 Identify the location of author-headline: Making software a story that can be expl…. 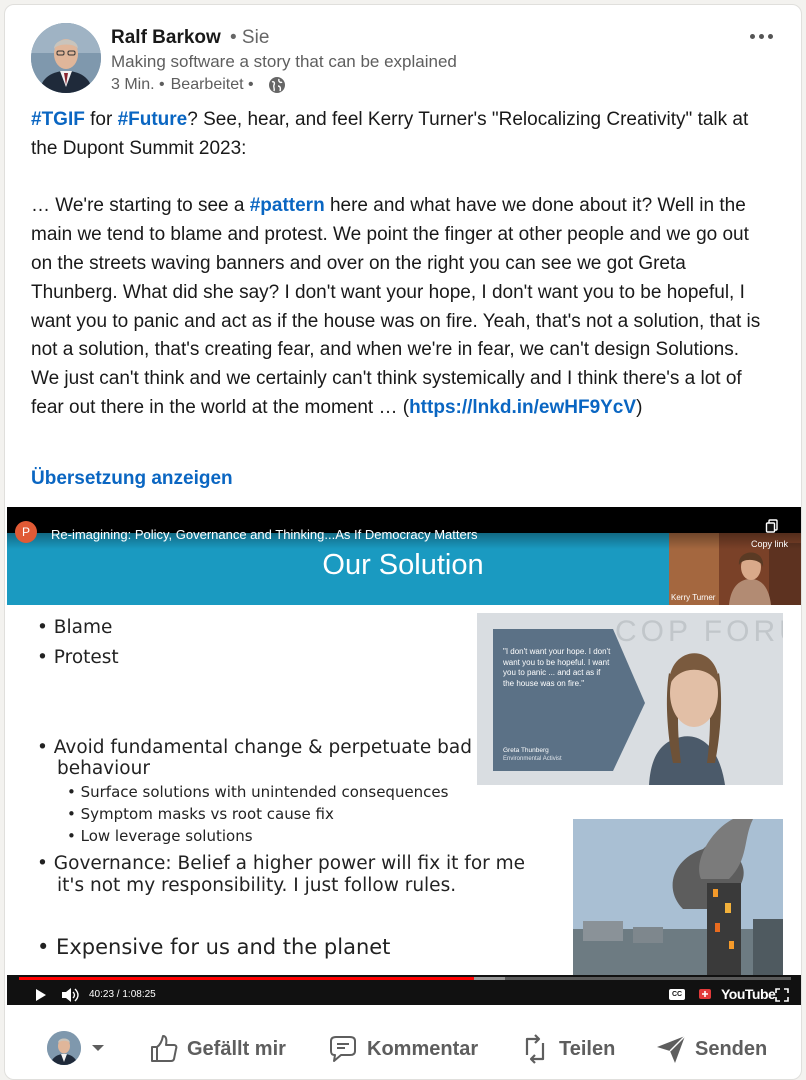
(284, 61).